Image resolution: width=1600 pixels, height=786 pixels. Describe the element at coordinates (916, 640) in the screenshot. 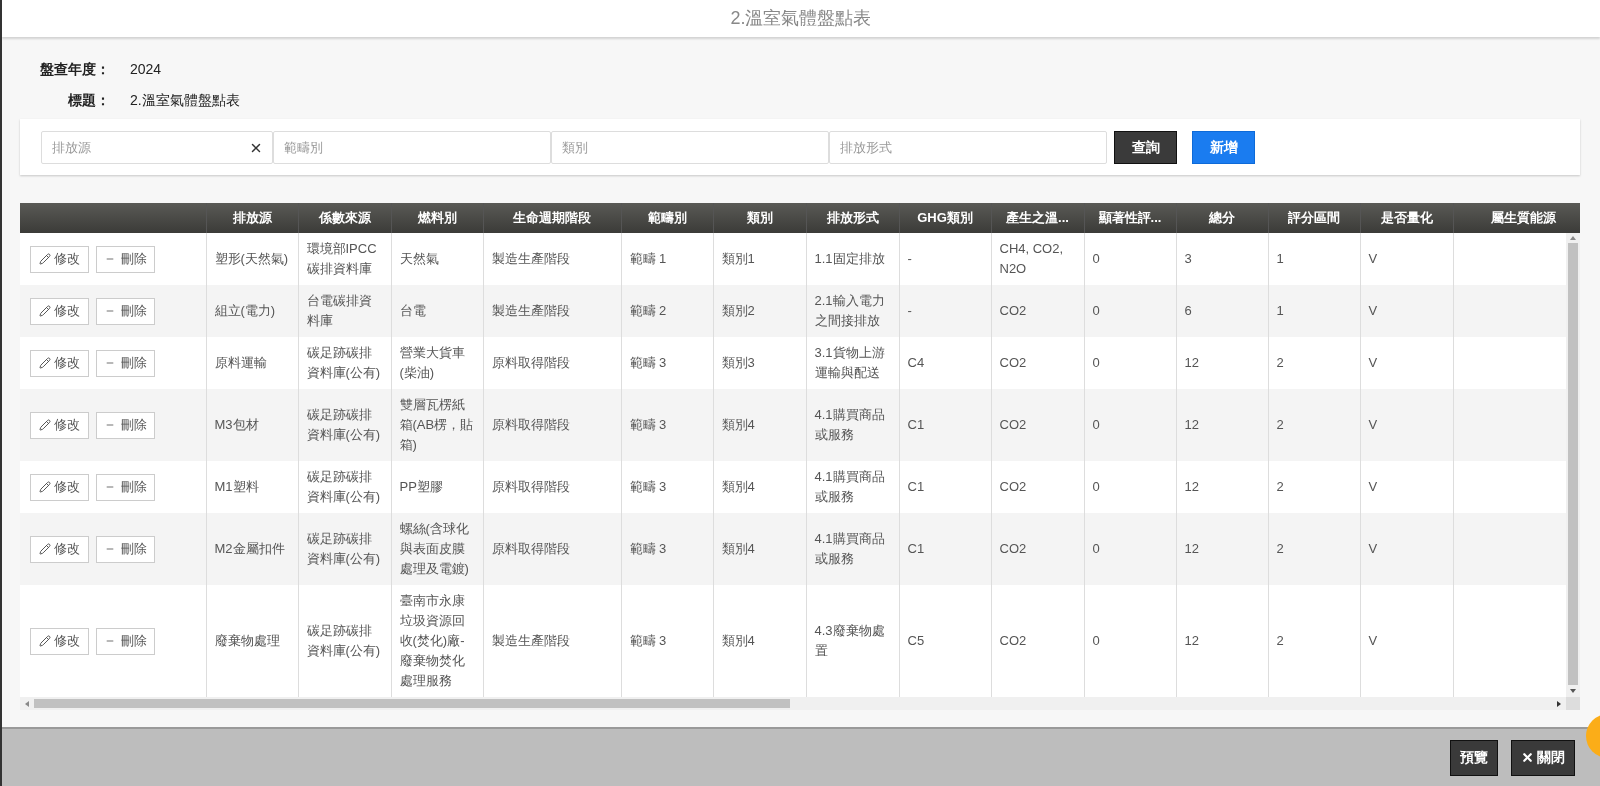

I see `table-cell: C5` at that location.